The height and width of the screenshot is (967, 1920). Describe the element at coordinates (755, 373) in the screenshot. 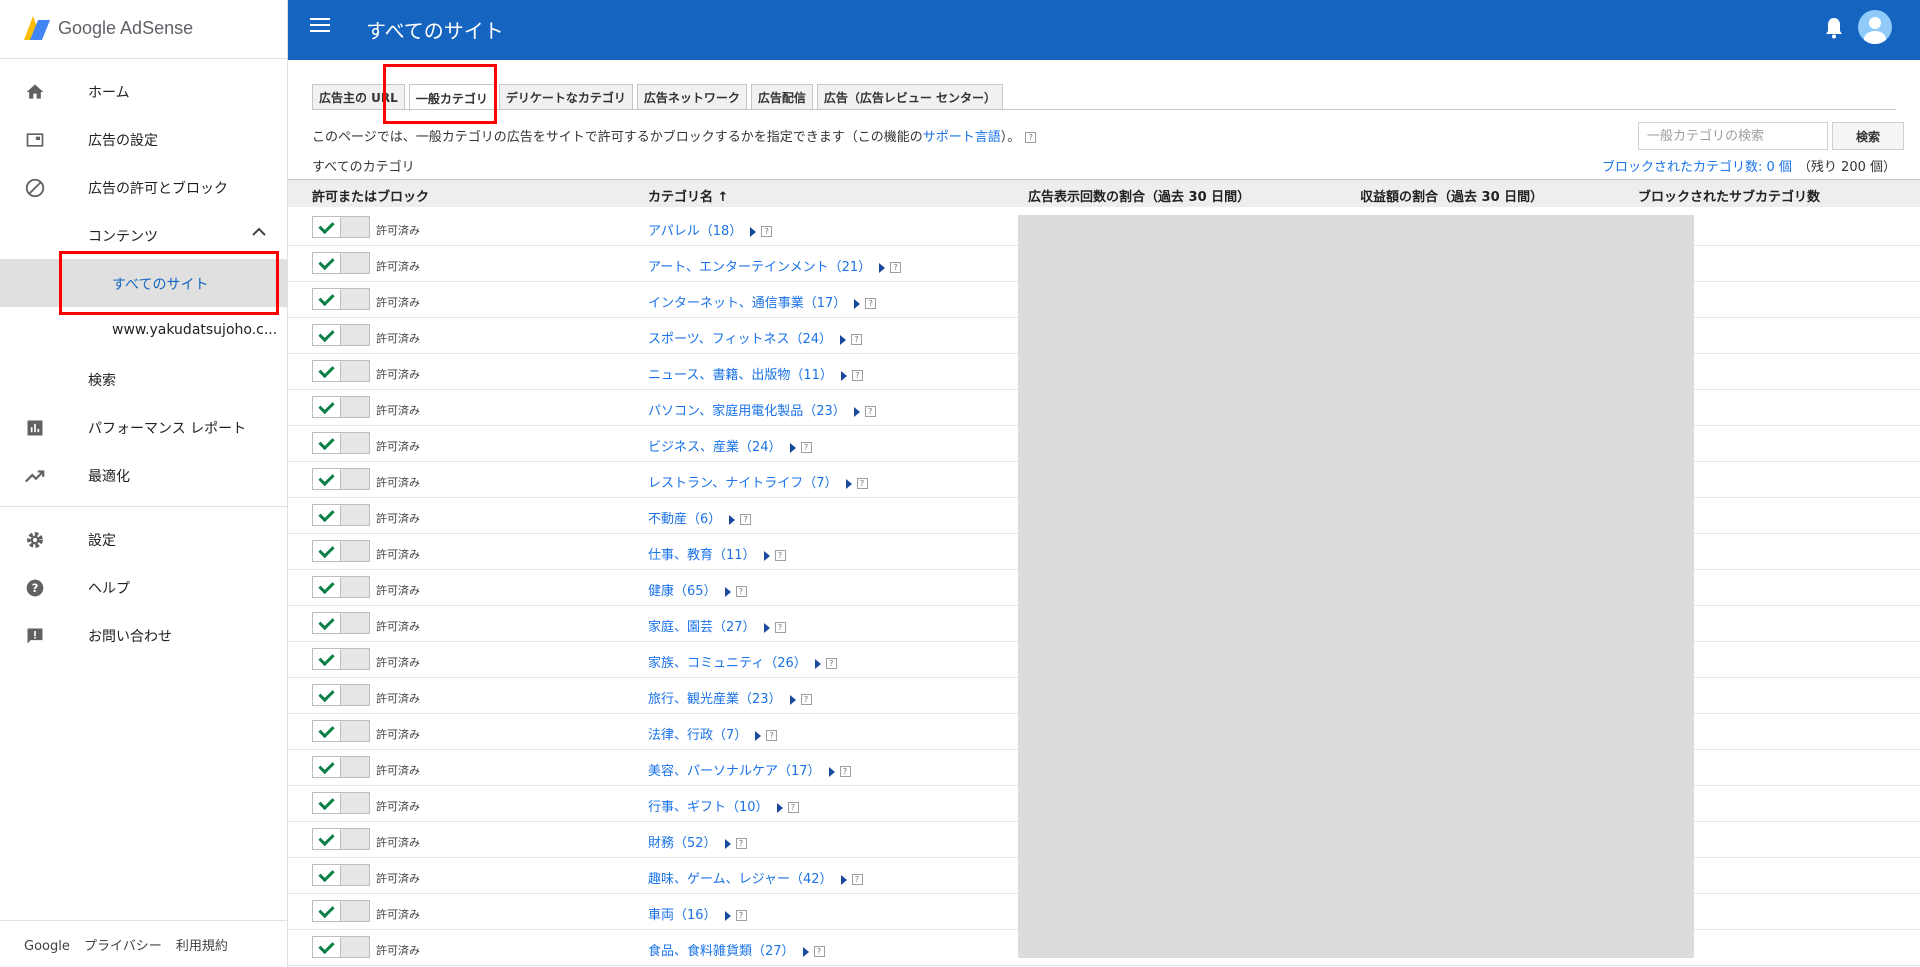

I see `category-link: ニュース、書籍、出版物（11）?` at that location.